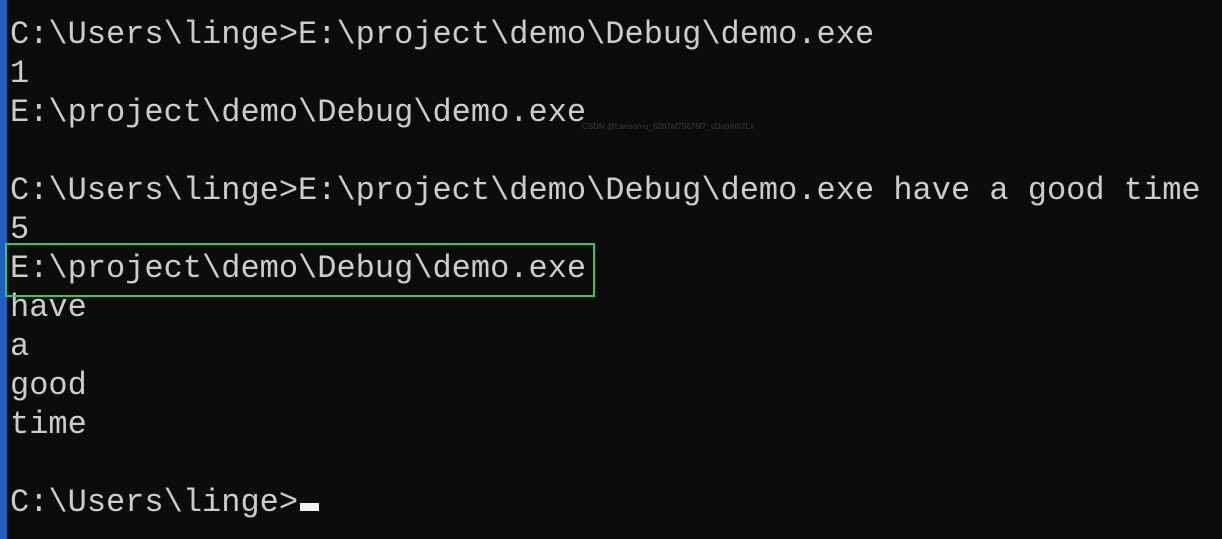 This screenshot has width=1222, height=539. Describe the element at coordinates (300, 270) in the screenshot. I see `highlight-box` at that location.